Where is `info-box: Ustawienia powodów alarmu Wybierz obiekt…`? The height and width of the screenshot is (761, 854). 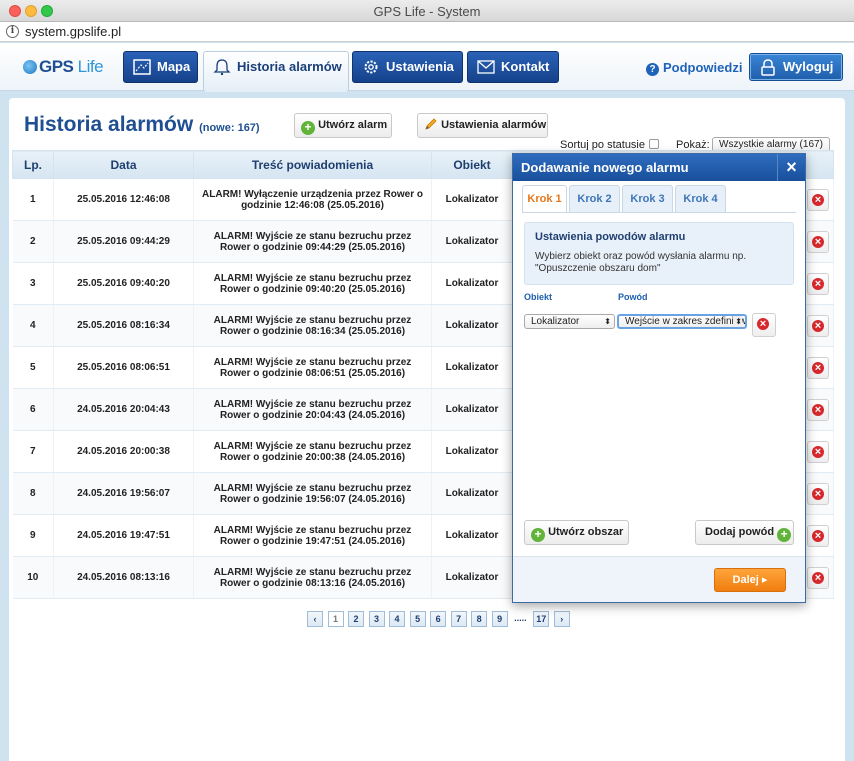
info-box: Ustawienia powodów alarmu Wybierz obiekt… is located at coordinates (659, 253).